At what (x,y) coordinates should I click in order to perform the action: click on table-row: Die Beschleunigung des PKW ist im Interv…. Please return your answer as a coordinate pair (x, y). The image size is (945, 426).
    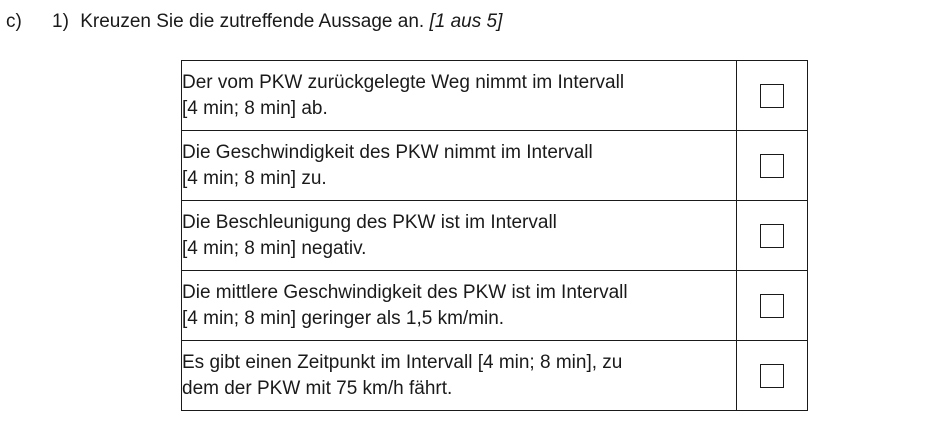
    Looking at the image, I should click on (494, 235).